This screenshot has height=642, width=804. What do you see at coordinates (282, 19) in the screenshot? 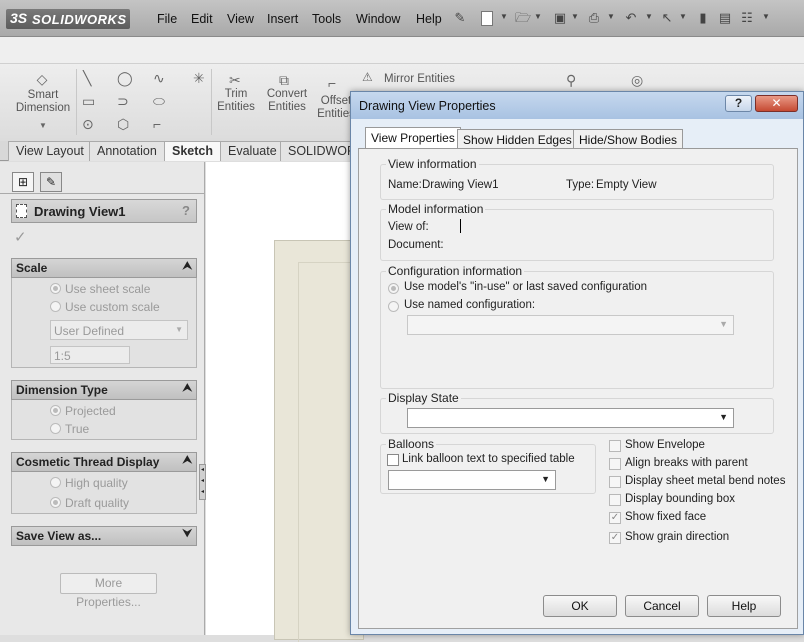
I see `menu-insert: Insert` at bounding box center [282, 19].